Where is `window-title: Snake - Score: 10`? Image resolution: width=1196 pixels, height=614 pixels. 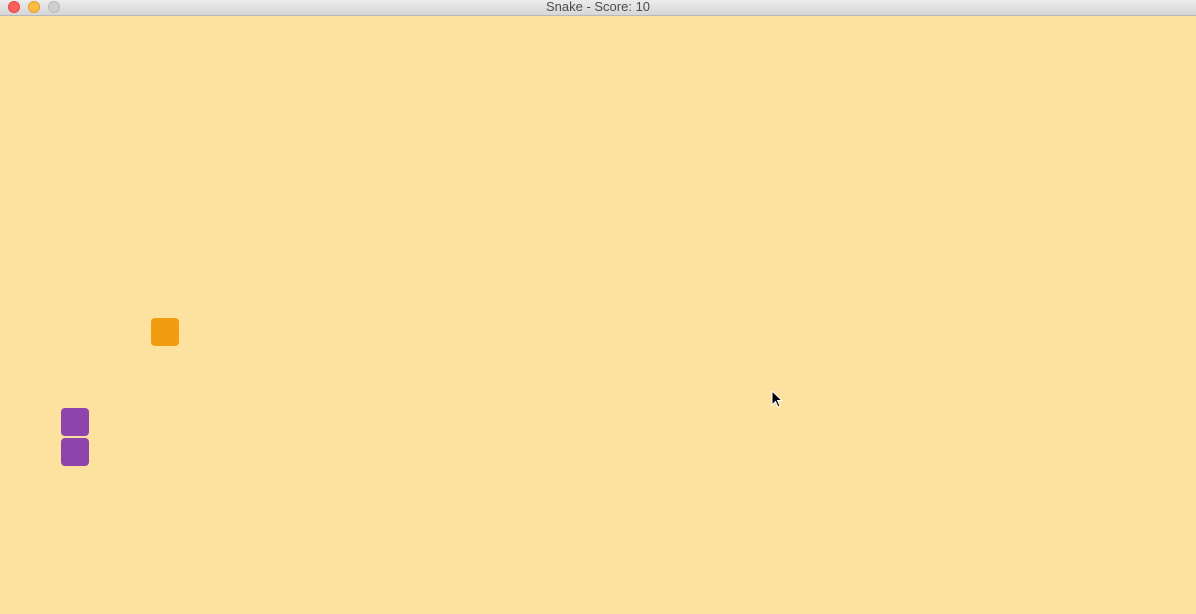
window-title: Snake - Score: 10 is located at coordinates (598, 7).